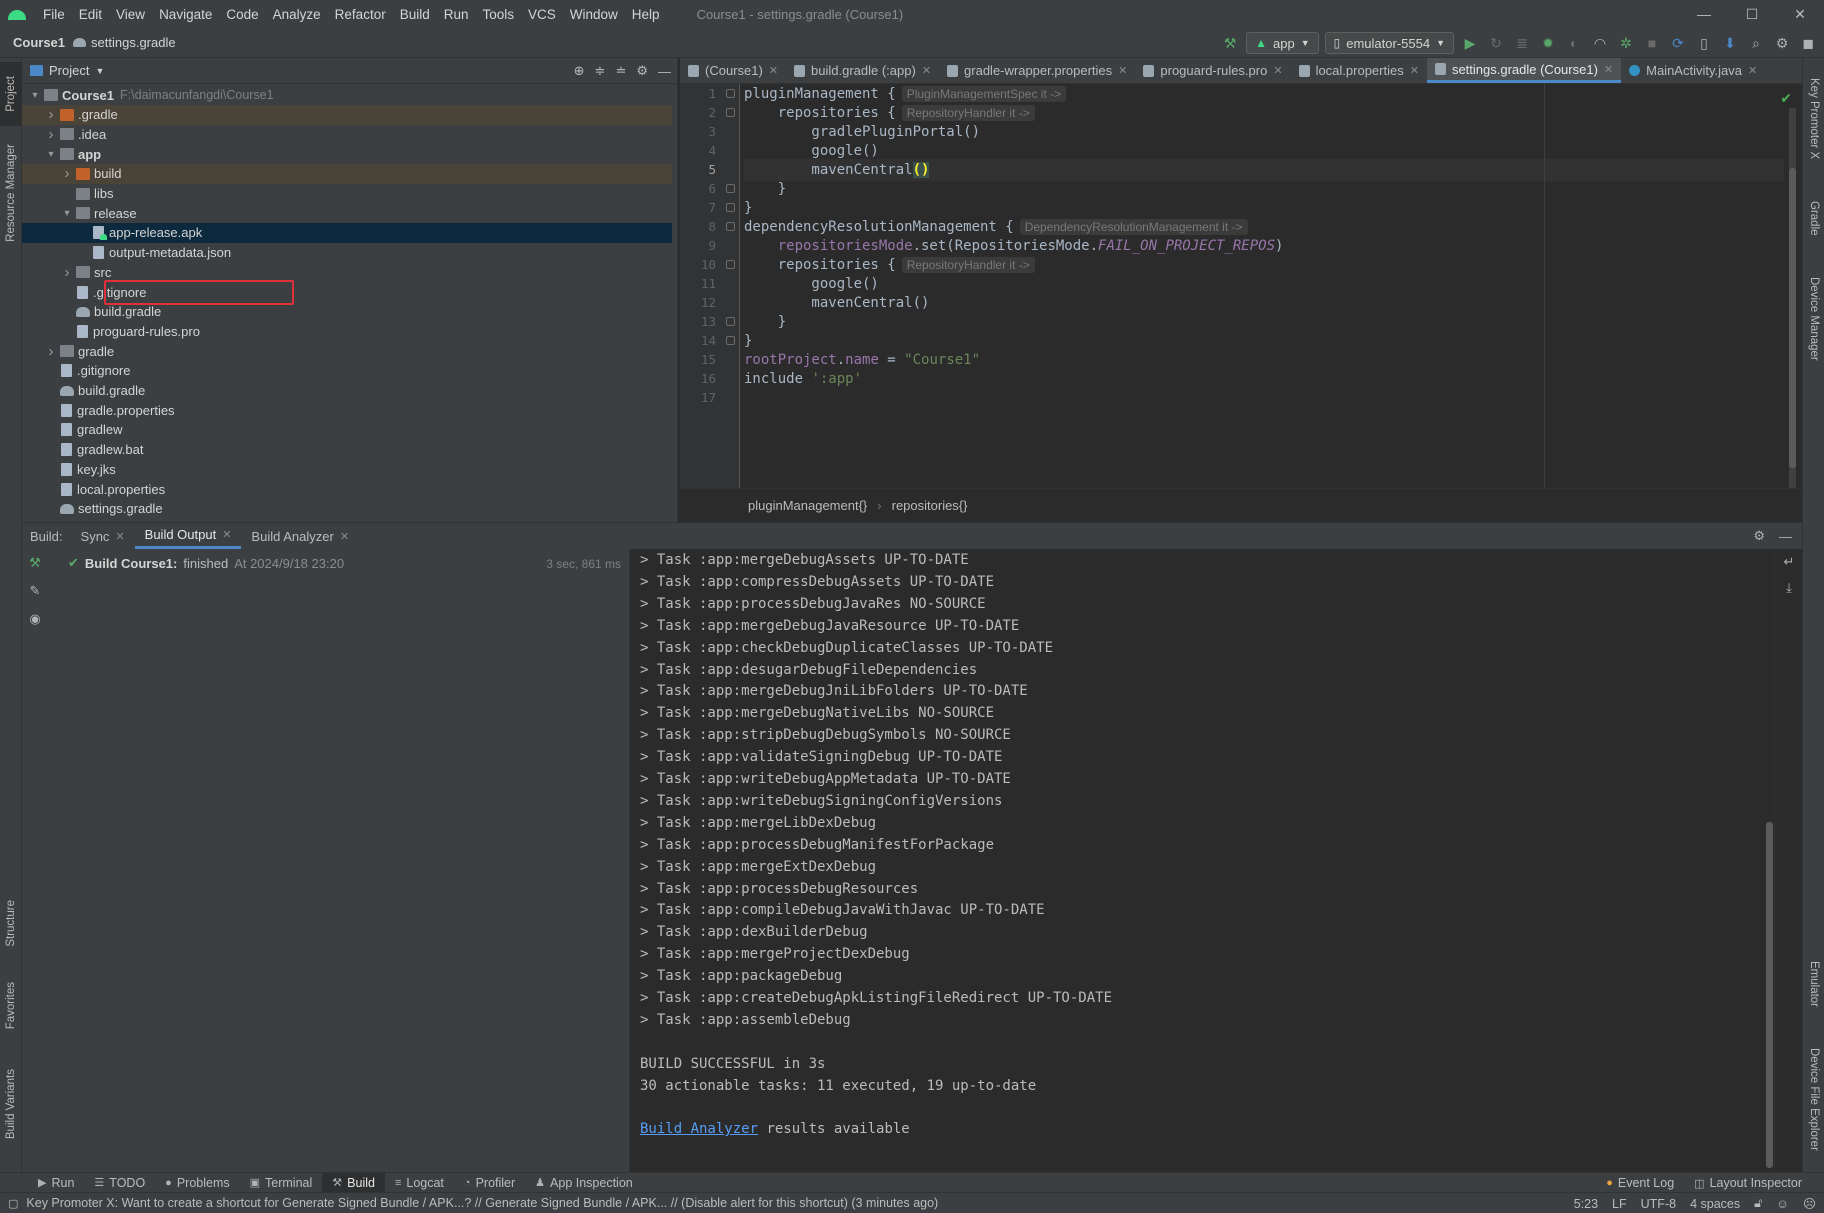  I want to click on editor-tab: gradle-wrapper.properties ✕, so click(1037, 70).